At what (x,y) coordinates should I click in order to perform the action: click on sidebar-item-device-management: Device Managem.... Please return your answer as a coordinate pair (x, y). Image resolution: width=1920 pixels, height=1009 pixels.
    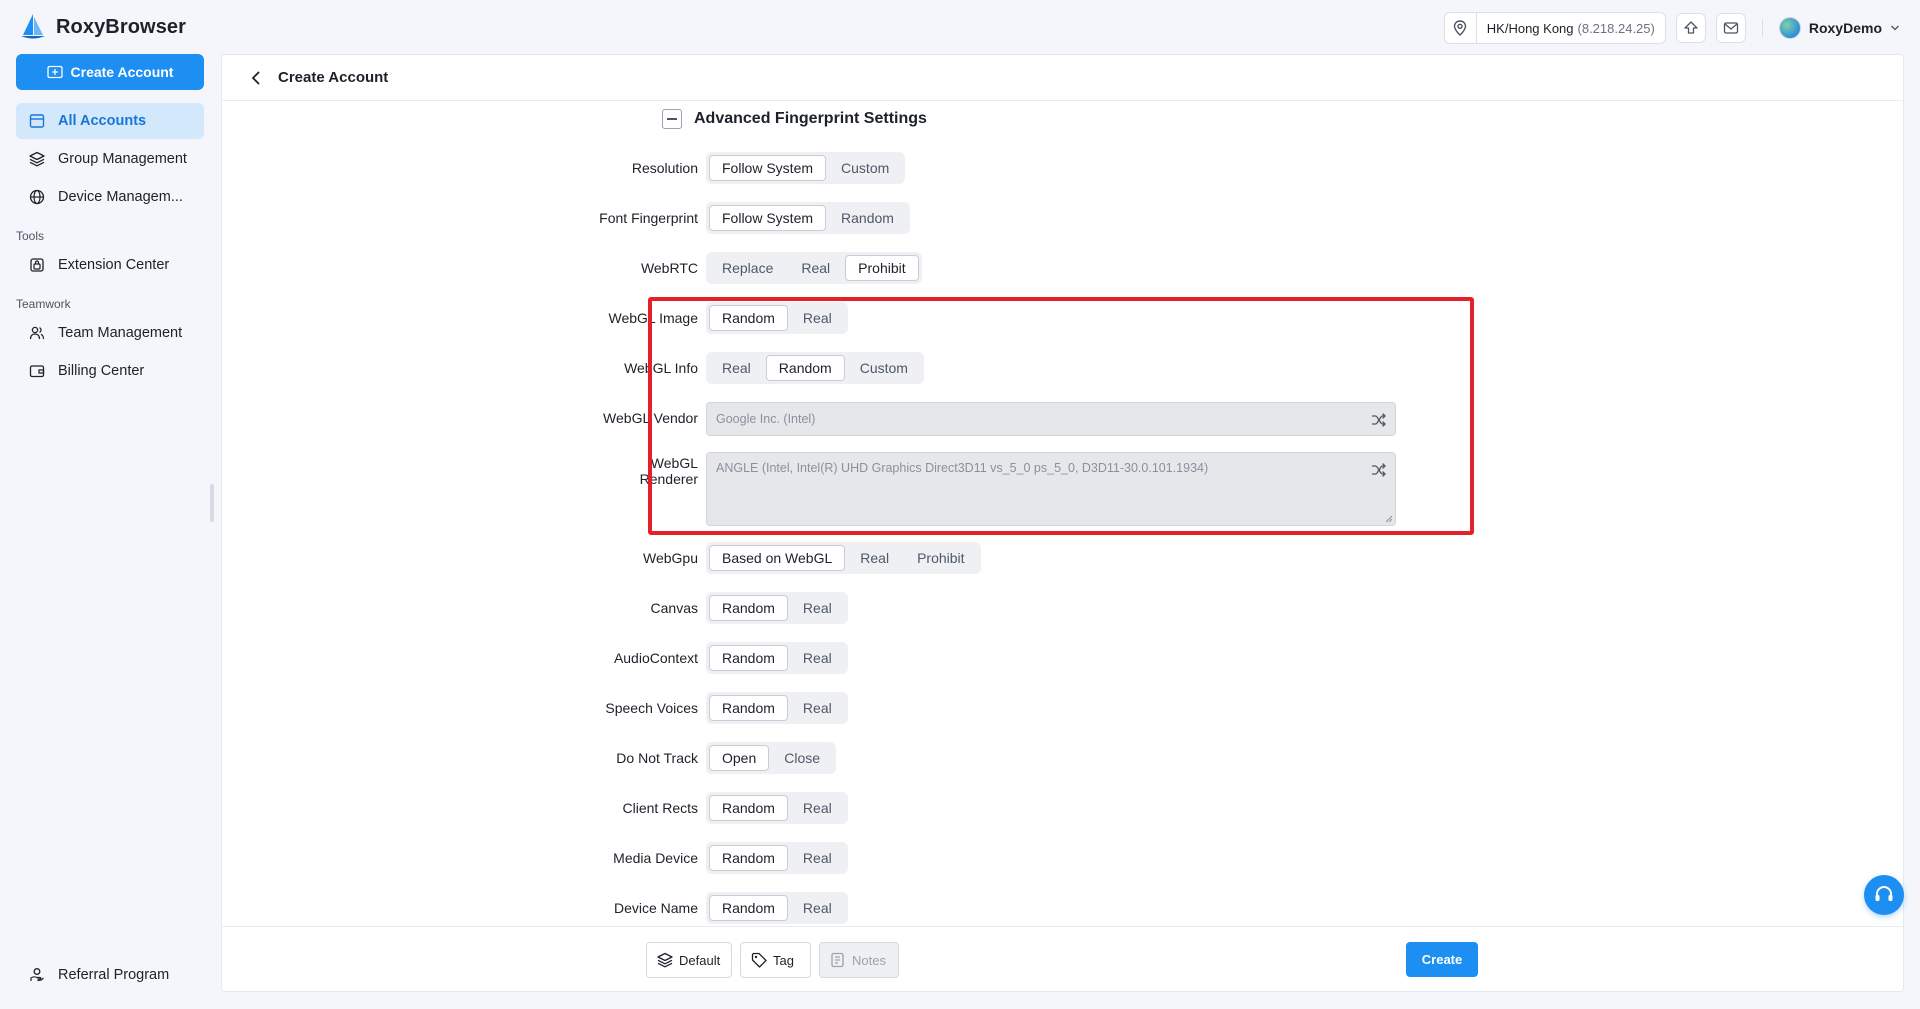
    Looking at the image, I should click on (110, 197).